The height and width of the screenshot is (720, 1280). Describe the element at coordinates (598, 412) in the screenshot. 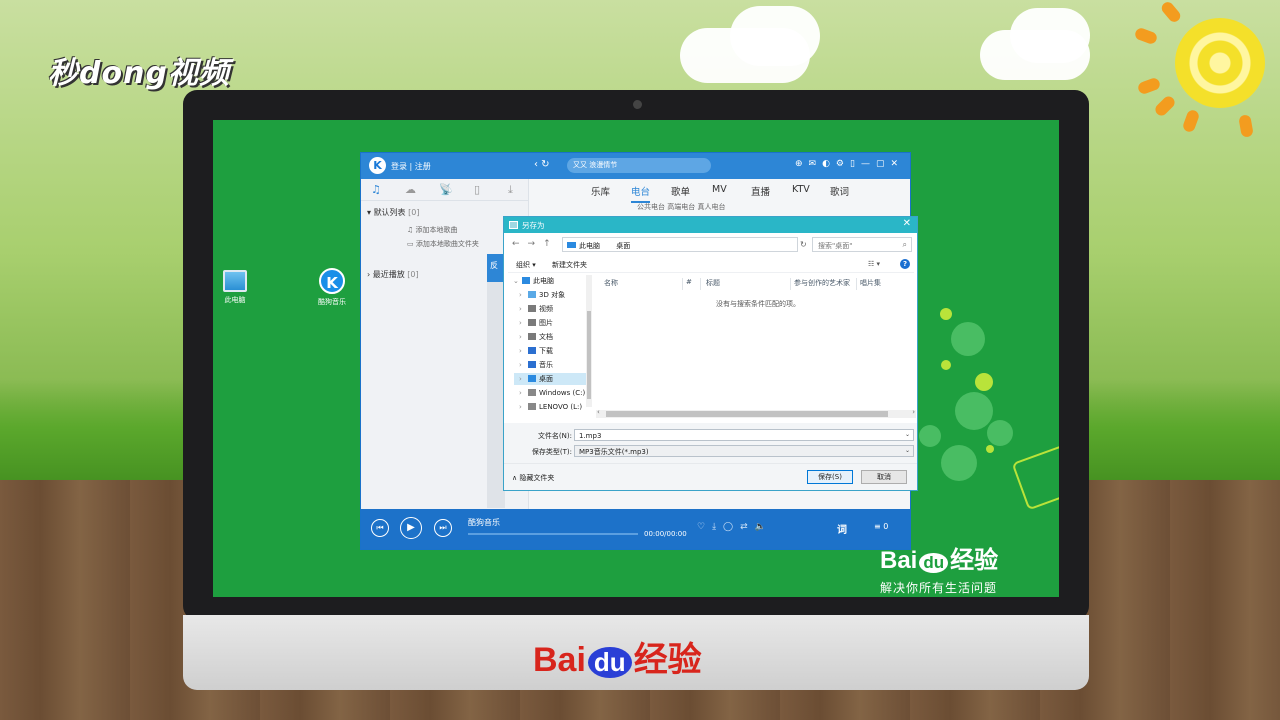

I see `scroll-left-icon: ‹` at that location.